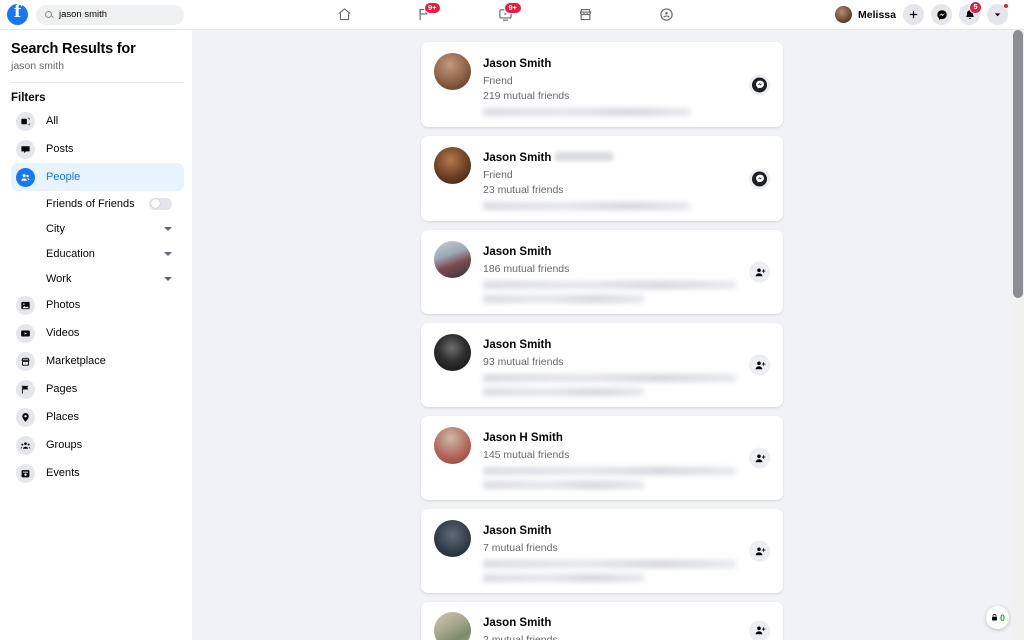 This screenshot has width=1024, height=640. Describe the element at coordinates (48, 14) in the screenshot. I see `search-icon` at that location.